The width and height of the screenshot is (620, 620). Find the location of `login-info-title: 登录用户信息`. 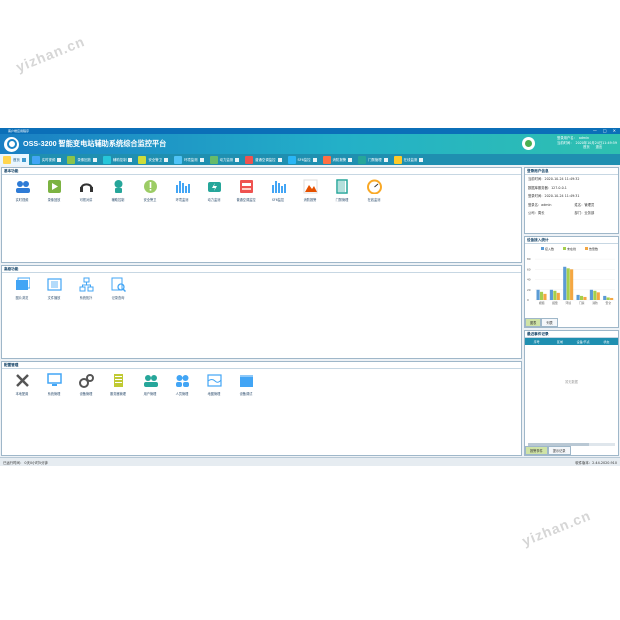

login-info-title: 登录用户信息 is located at coordinates (571, 171).